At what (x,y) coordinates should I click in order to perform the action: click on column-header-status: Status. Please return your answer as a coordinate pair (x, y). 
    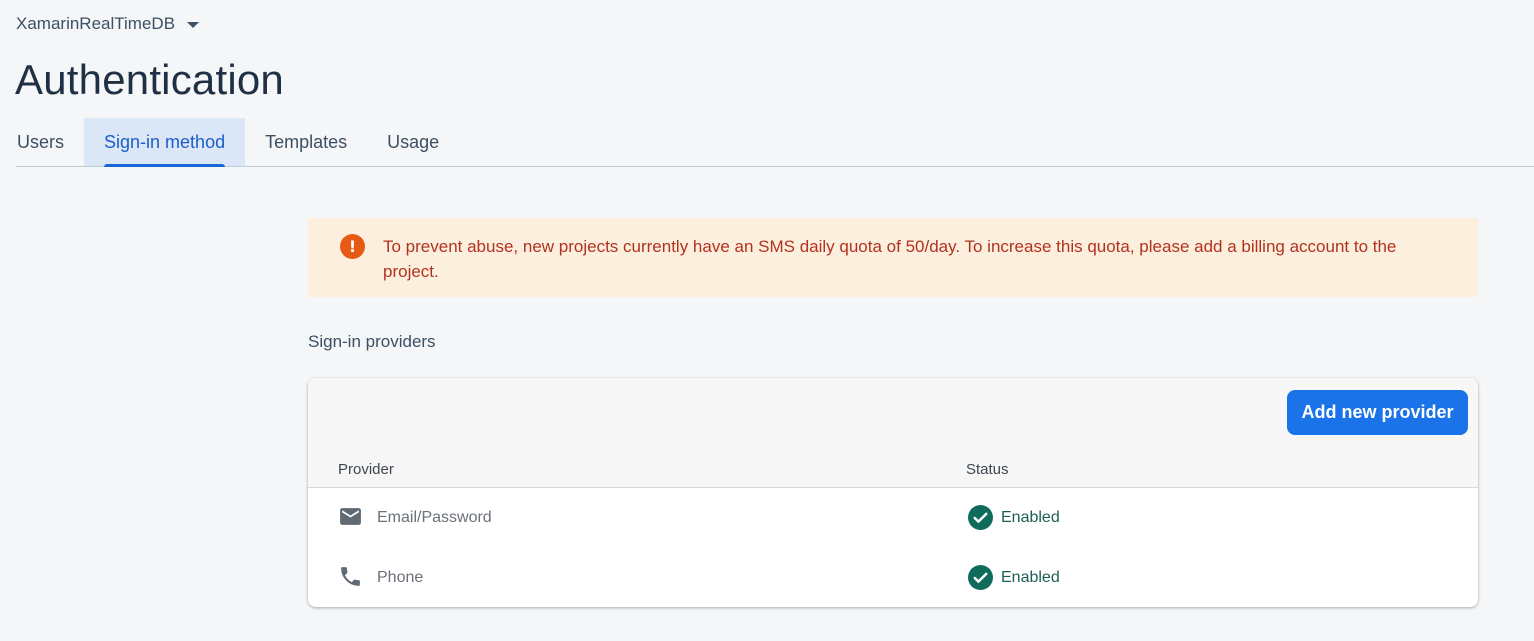
    Looking at the image, I should click on (987, 469).